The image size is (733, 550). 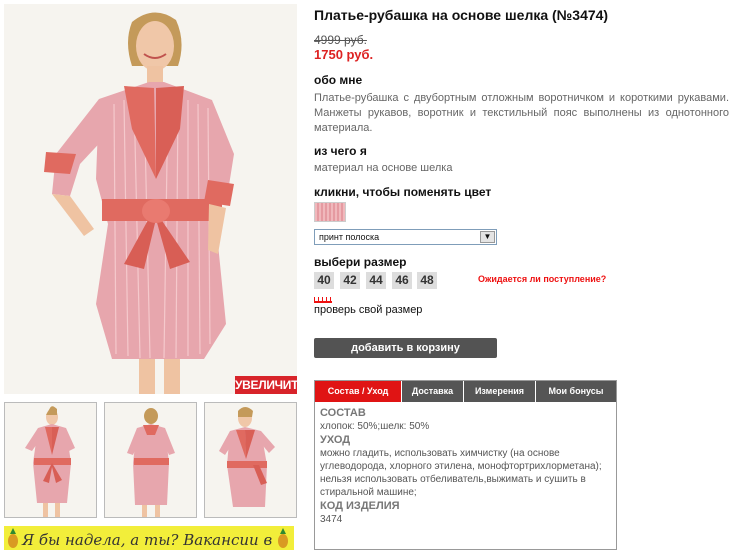 What do you see at coordinates (576, 391) in the screenshot?
I see `tab-my-bonuses: Мои бонусы` at bounding box center [576, 391].